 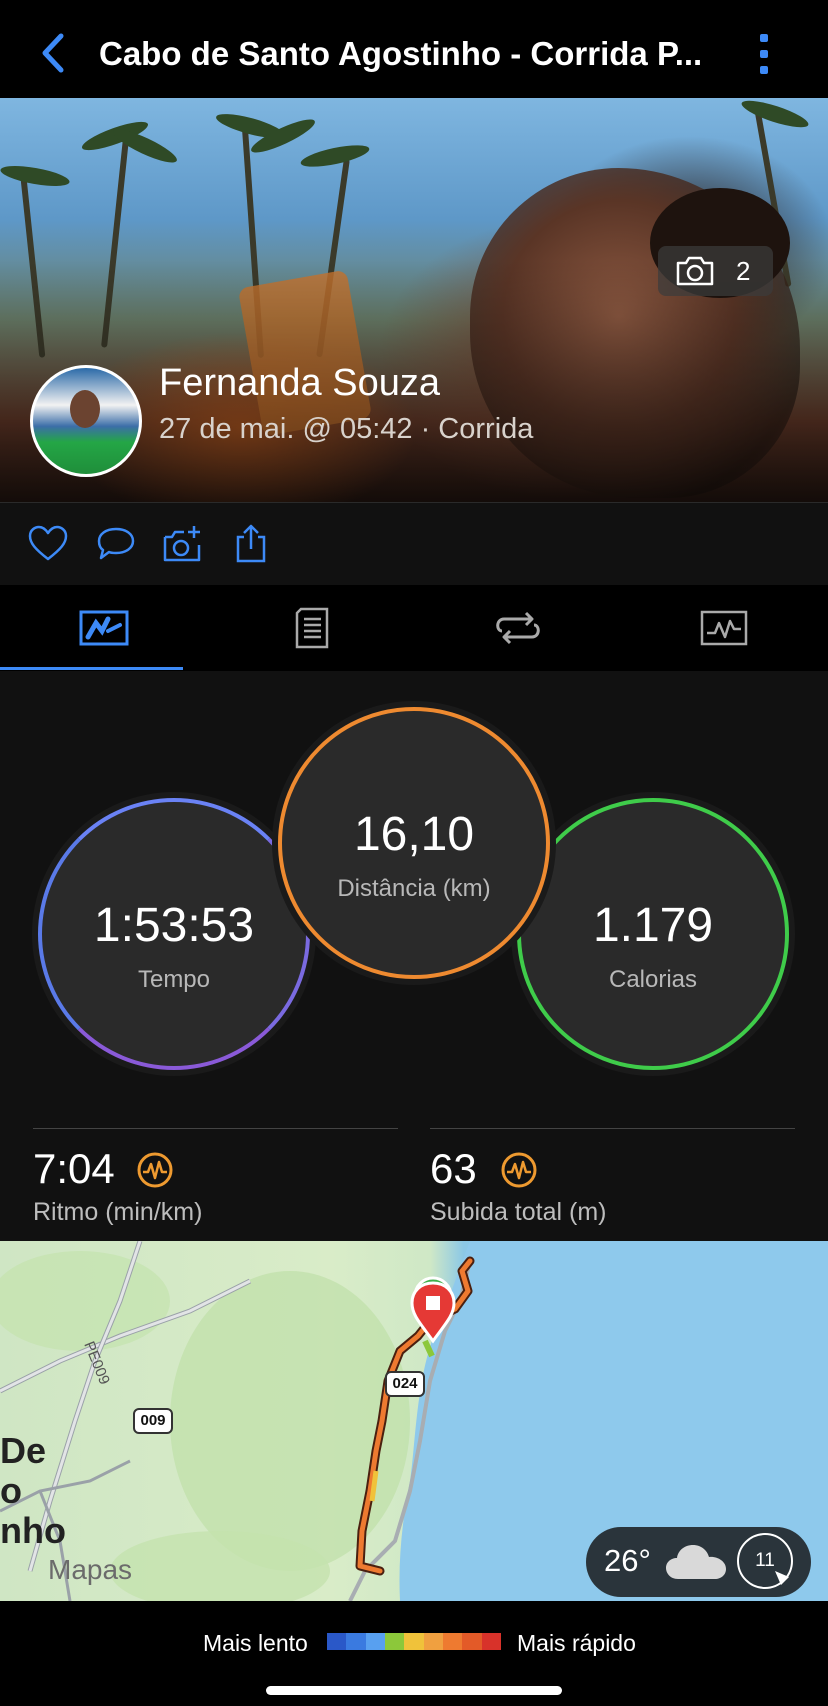 What do you see at coordinates (414, 1653) in the screenshot?
I see `pace-color-legend: Mais lento Mais rápido` at bounding box center [414, 1653].